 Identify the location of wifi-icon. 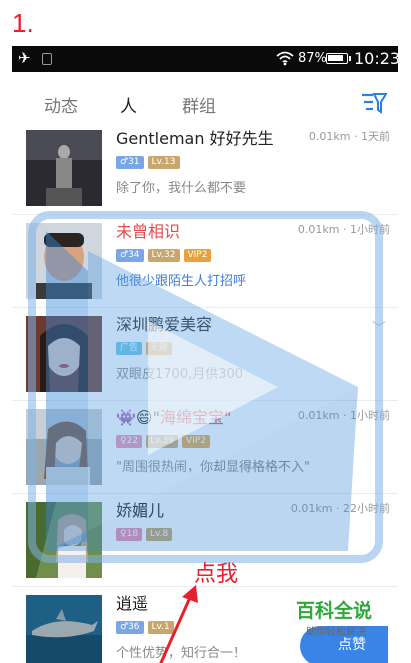
(285, 58).